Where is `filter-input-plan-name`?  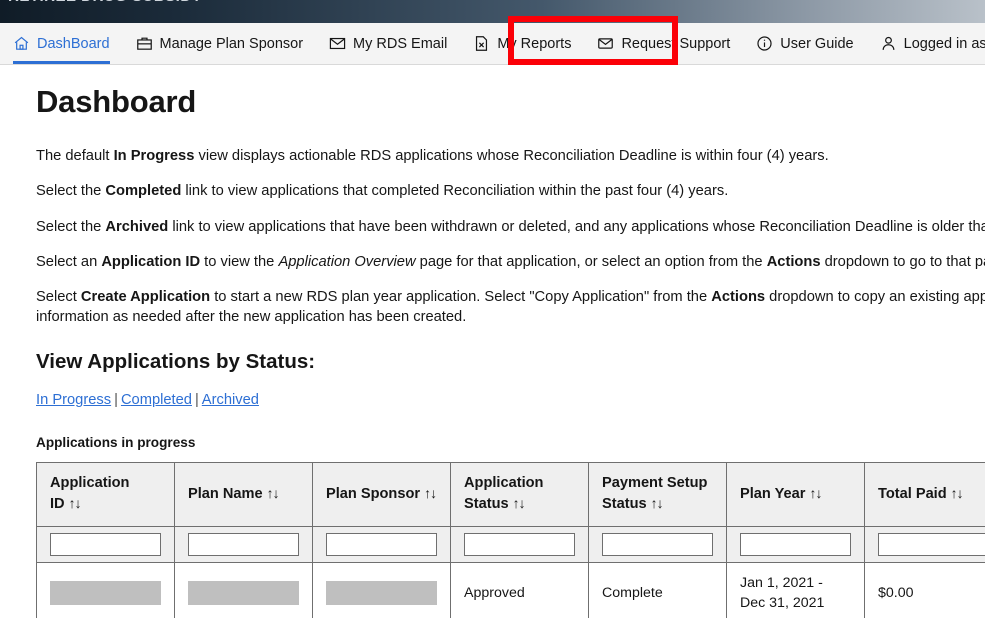
filter-input-plan-name is located at coordinates (243, 544).